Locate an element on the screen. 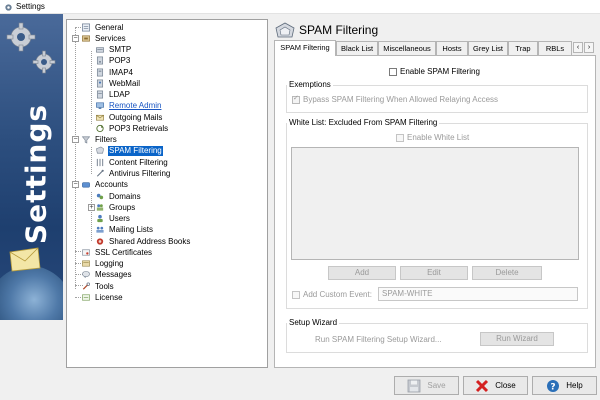 The width and height of the screenshot is (600, 400). enable-white-list-checkbox: Enable White List is located at coordinates (432, 137).